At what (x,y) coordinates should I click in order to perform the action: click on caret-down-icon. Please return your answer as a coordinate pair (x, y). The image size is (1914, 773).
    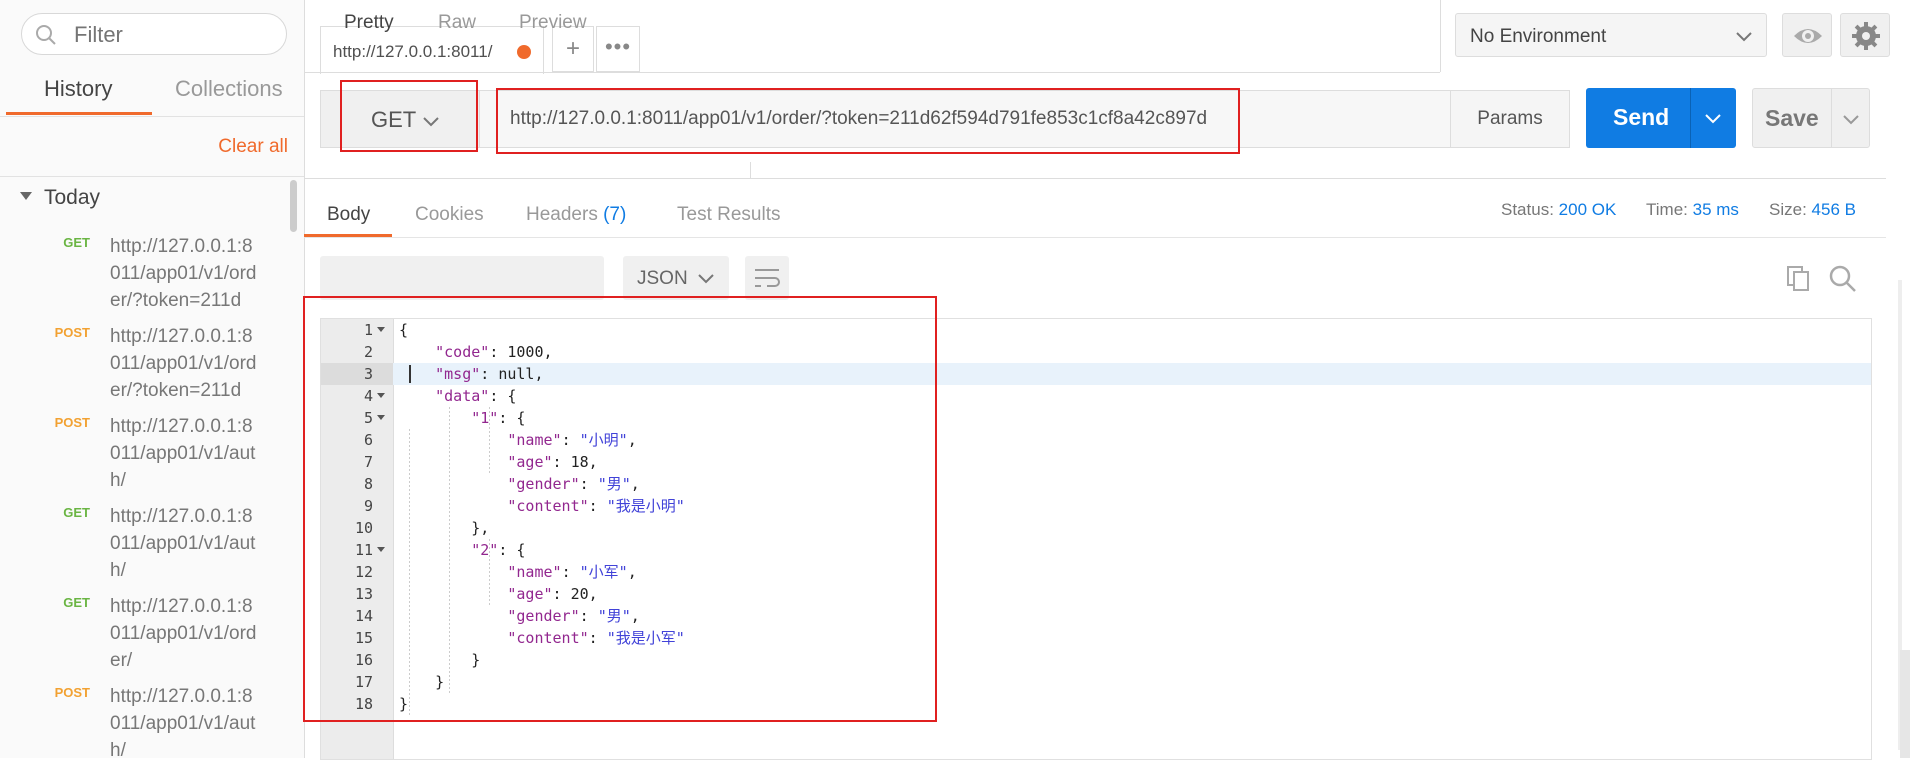
    Looking at the image, I should click on (26, 196).